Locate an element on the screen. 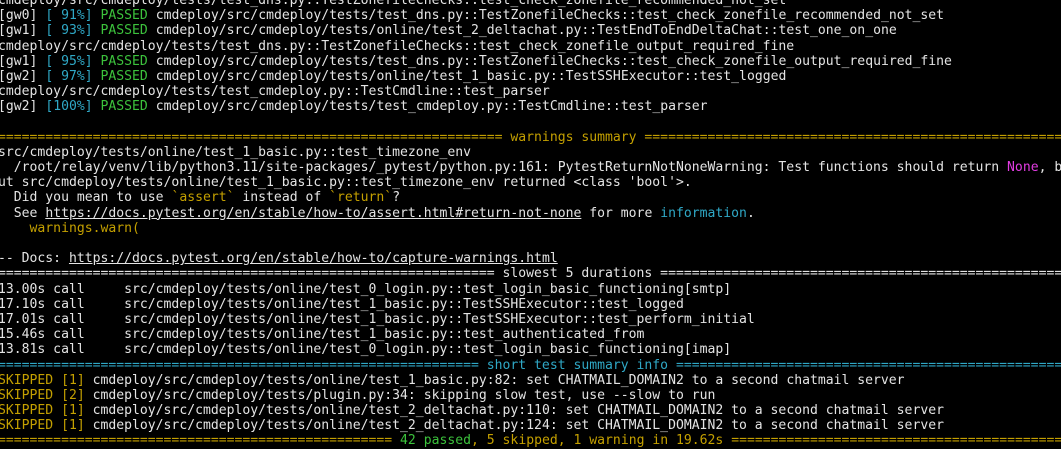 The image size is (1061, 449). terminal-line: warnings.warn( is located at coordinates (530, 228).